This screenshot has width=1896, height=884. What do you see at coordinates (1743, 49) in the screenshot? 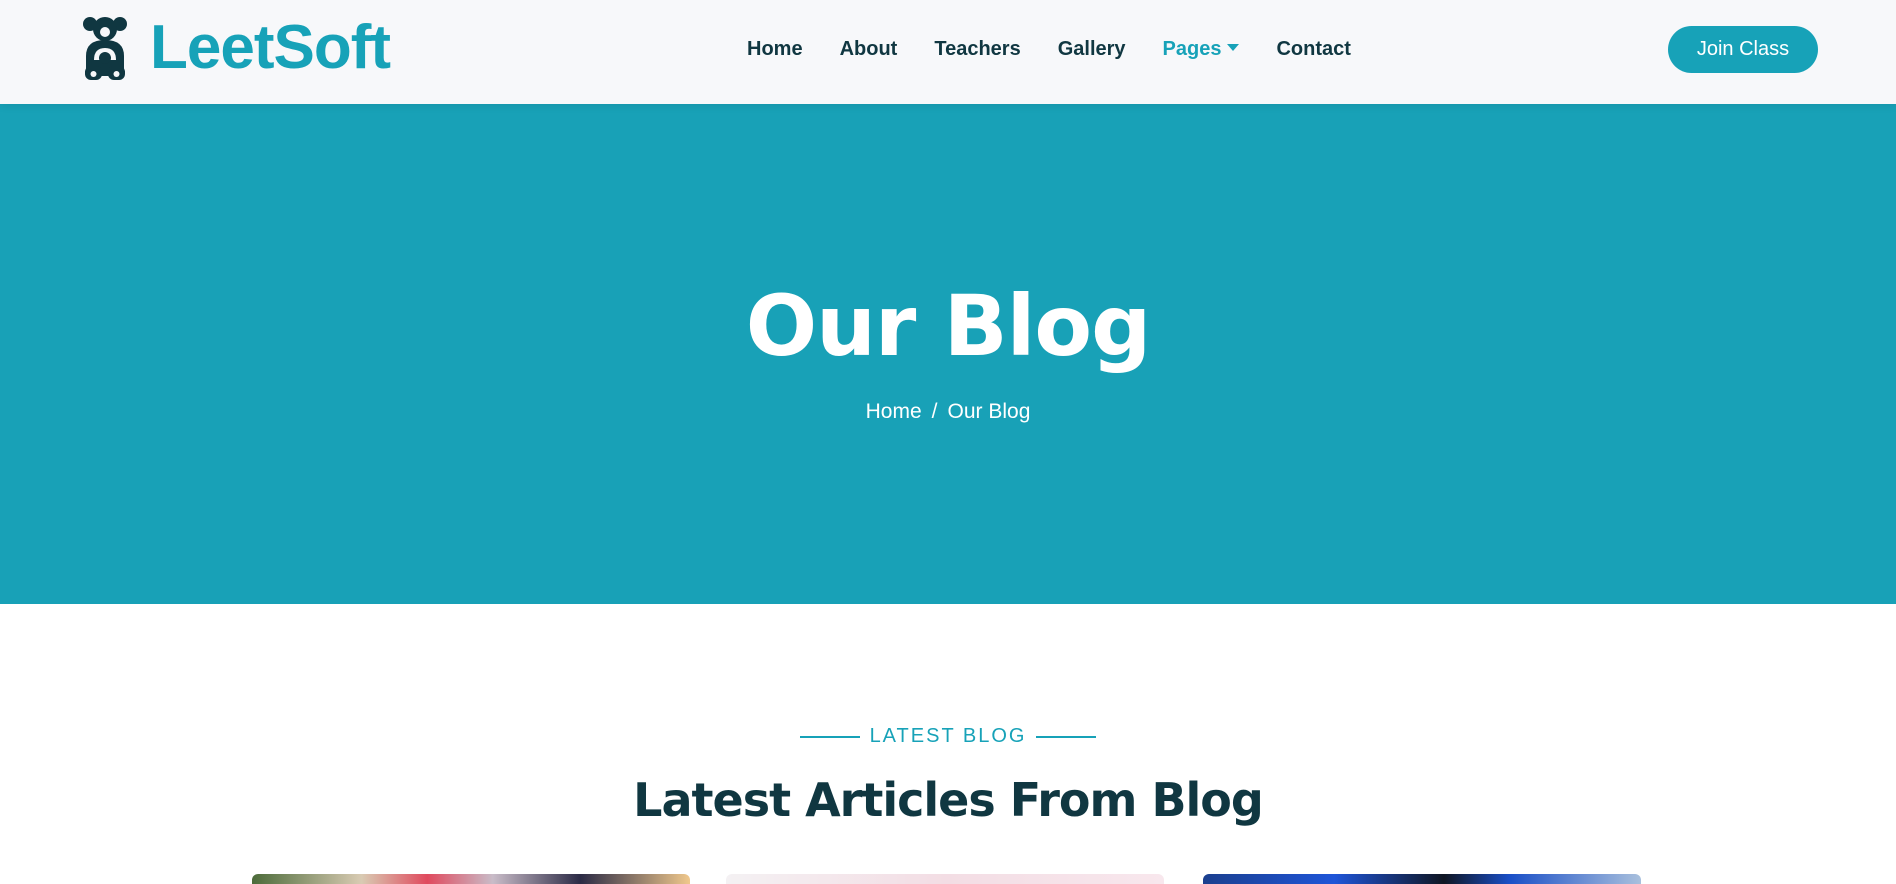
I see `join-class-button: Join Class` at bounding box center [1743, 49].